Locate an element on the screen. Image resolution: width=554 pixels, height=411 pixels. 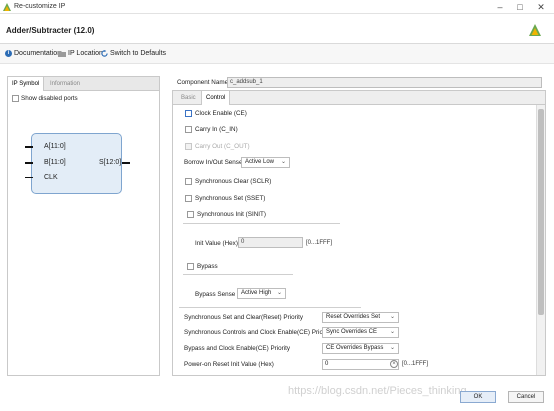
minimize-button: – is located at coordinates (500, 7).